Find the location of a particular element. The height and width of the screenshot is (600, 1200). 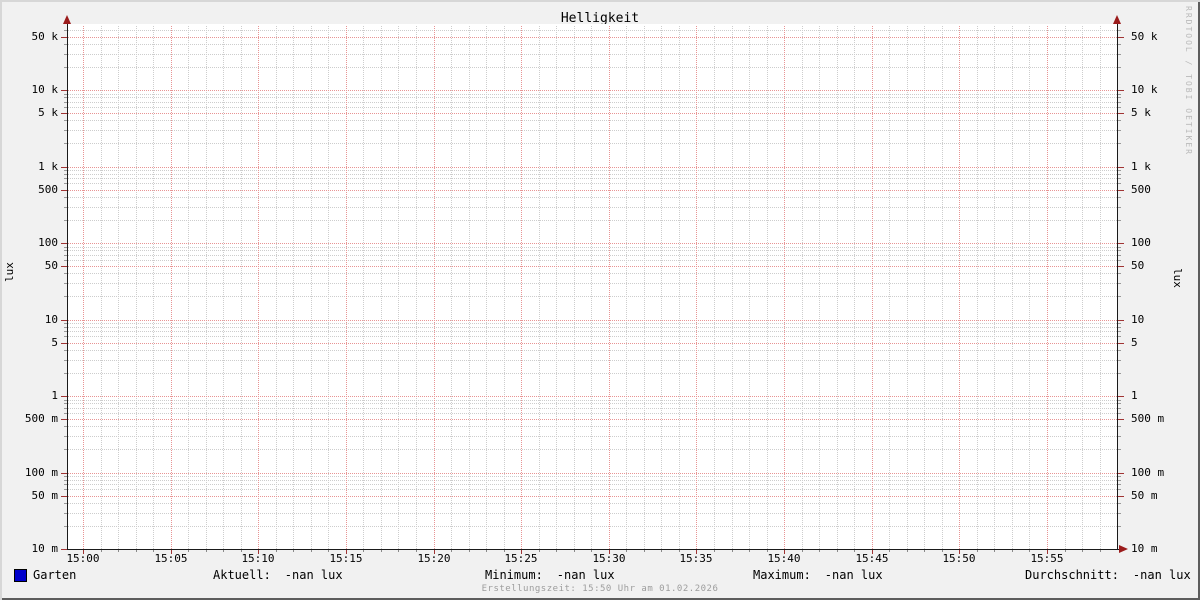

x-axis-line is located at coordinates (593, 549).